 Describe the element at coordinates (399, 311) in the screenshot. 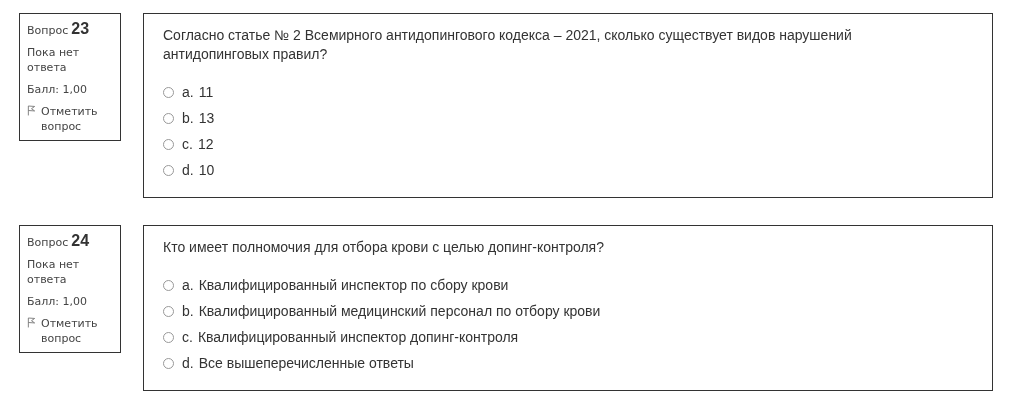

I see `option-text: Квалифицированный медицинский персонал по отбору крови` at that location.